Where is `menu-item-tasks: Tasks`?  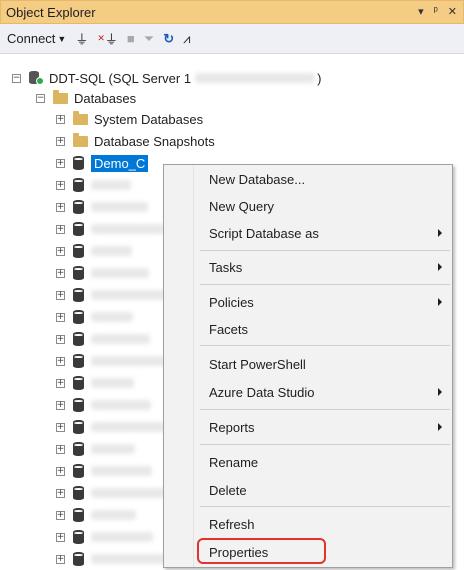 menu-item-tasks: Tasks is located at coordinates (323, 267).